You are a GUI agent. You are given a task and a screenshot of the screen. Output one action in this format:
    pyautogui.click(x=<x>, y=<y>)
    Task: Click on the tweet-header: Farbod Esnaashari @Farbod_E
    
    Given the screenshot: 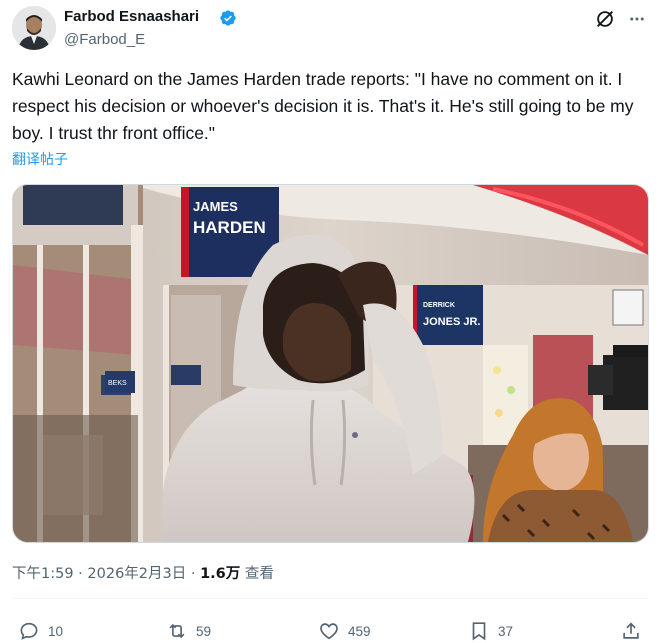 What is the action you would take?
    pyautogui.click(x=330, y=30)
    